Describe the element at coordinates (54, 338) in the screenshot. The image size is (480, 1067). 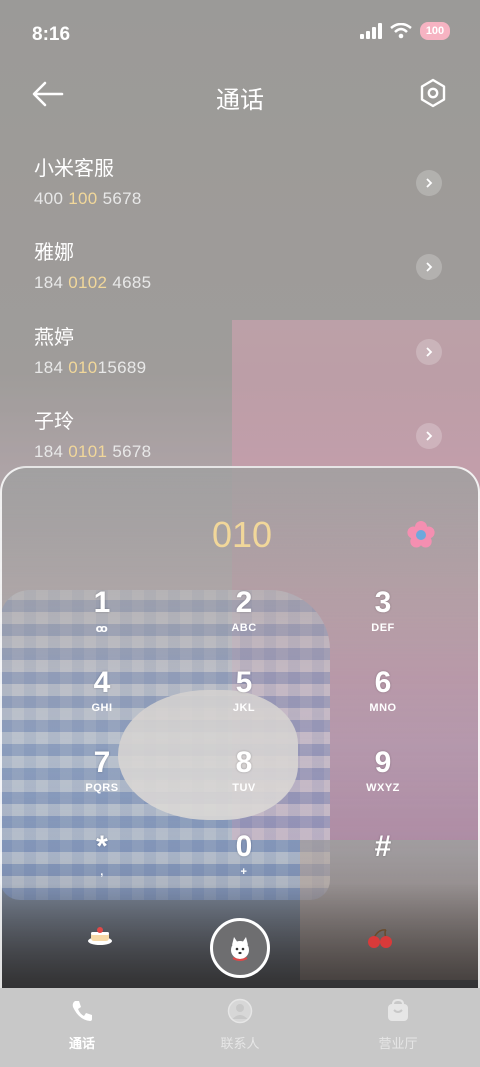
I see `contact-name: 燕婷` at that location.